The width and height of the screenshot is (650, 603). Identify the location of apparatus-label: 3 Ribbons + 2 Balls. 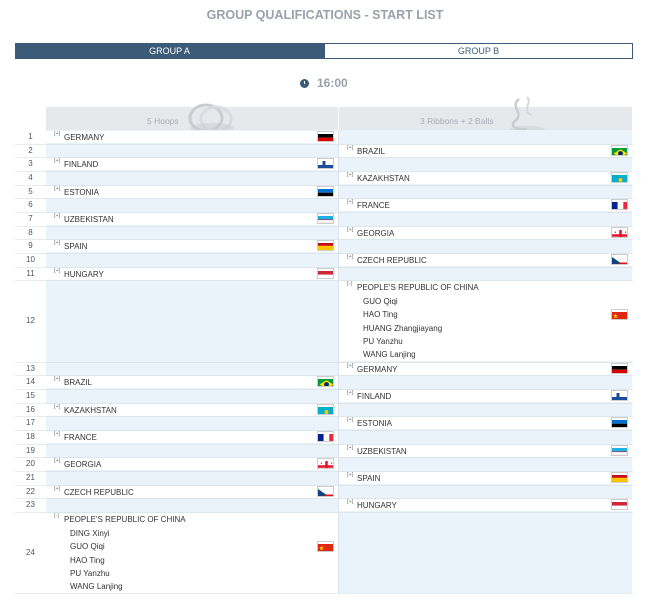
(457, 121).